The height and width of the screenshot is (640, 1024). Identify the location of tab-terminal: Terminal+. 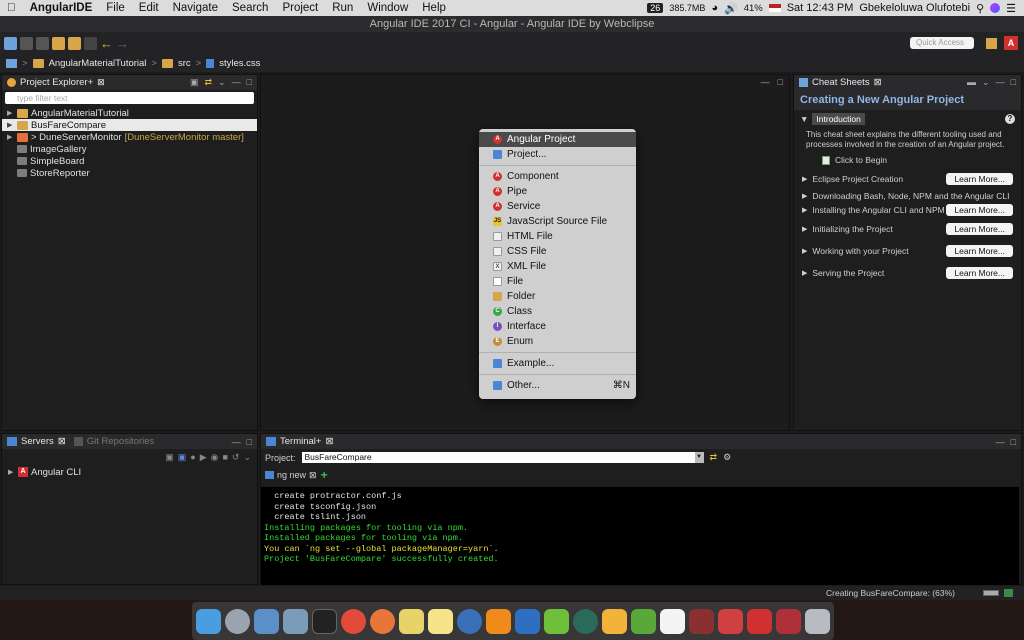
(300, 441).